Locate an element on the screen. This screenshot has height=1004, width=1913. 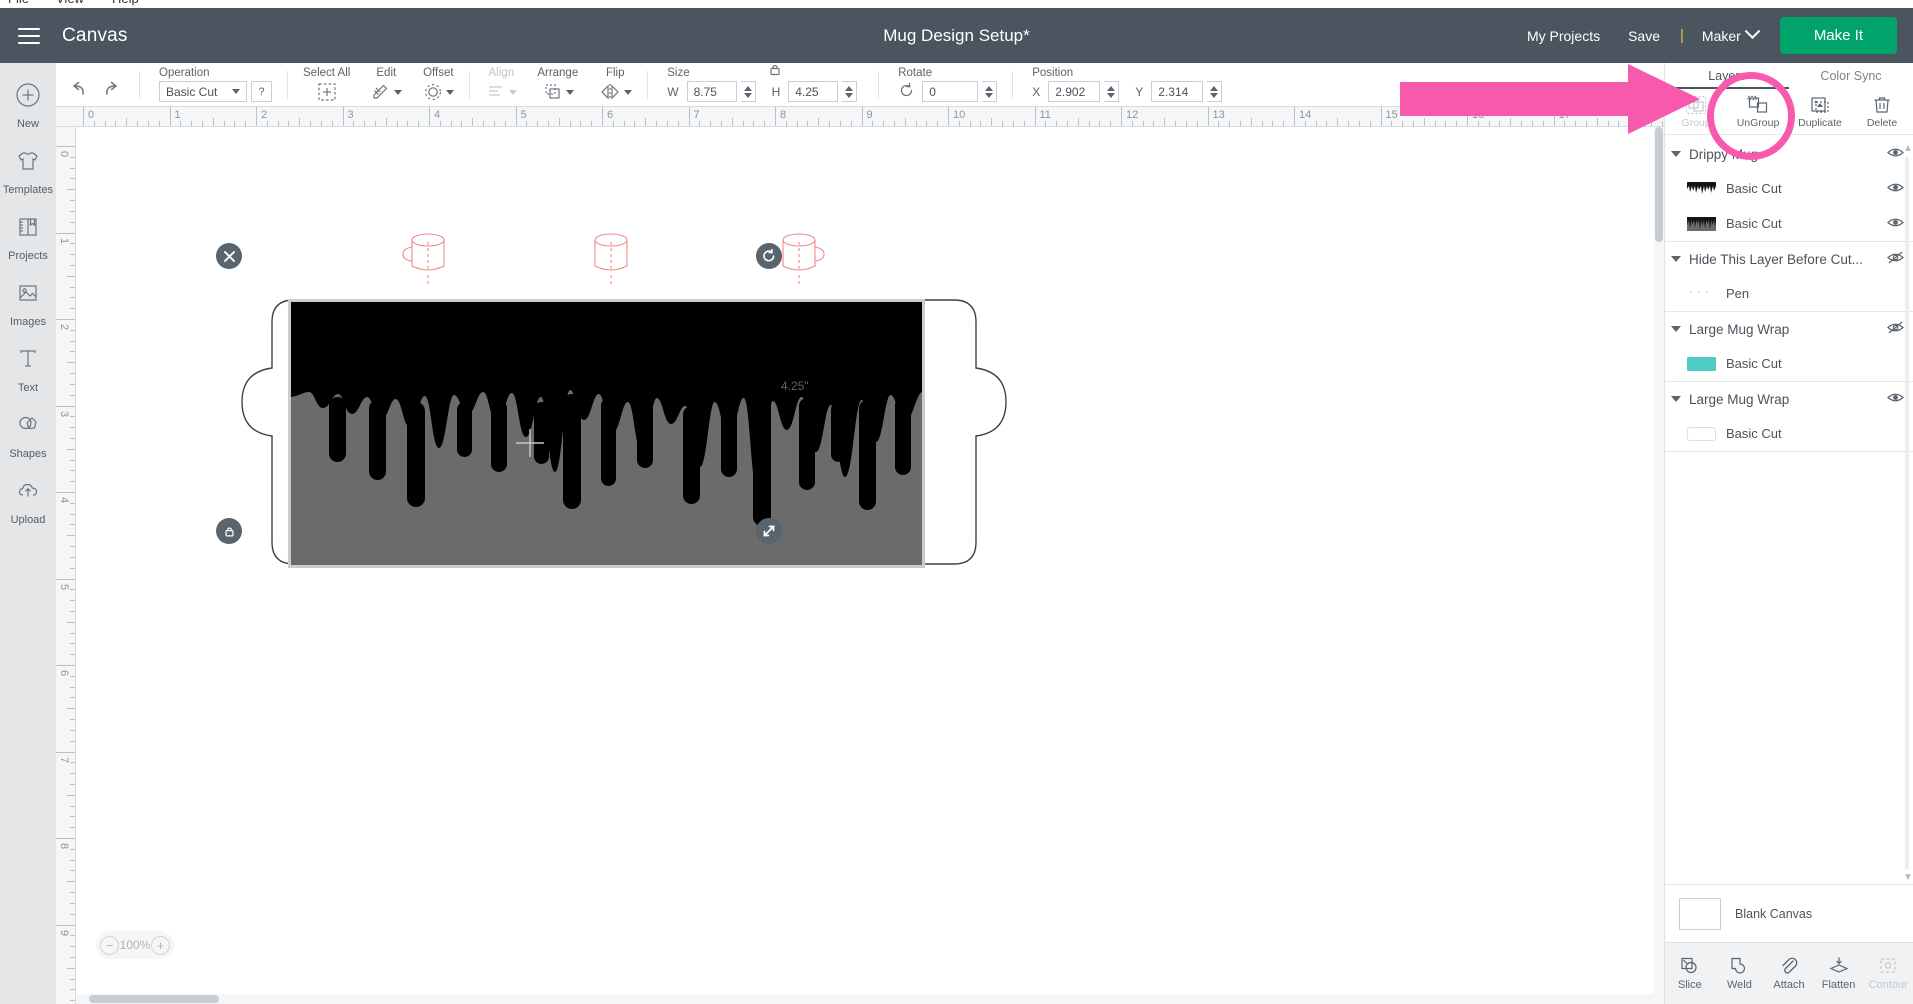
layers-scrollbar: ▲ ▼ is located at coordinates (1908, 513).